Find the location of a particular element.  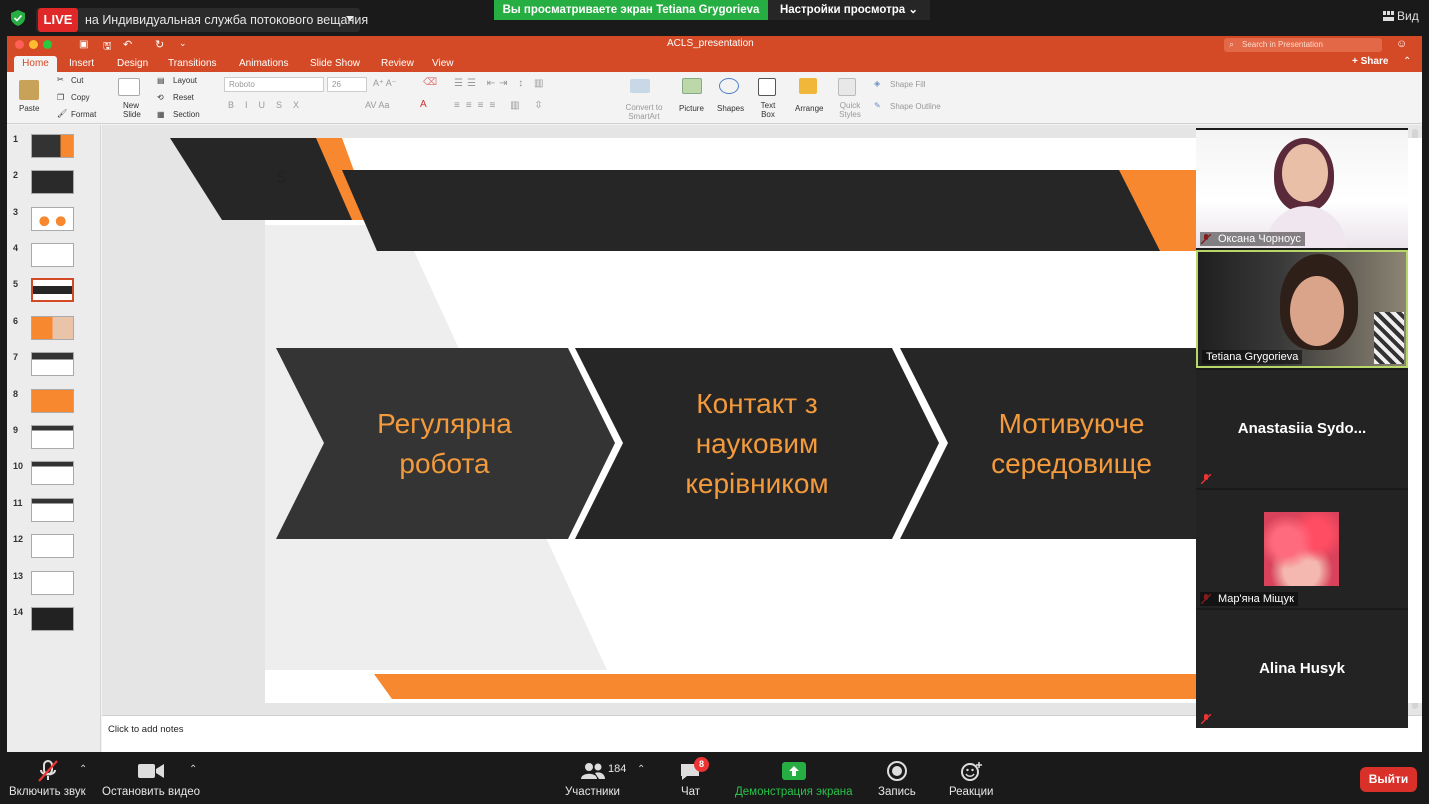

paste-icon is located at coordinates (29, 90).